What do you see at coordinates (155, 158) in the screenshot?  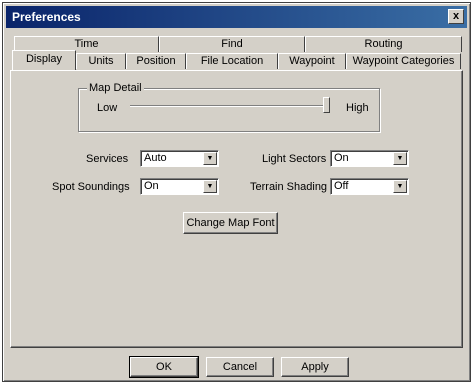 I see `services-value: Auto` at bounding box center [155, 158].